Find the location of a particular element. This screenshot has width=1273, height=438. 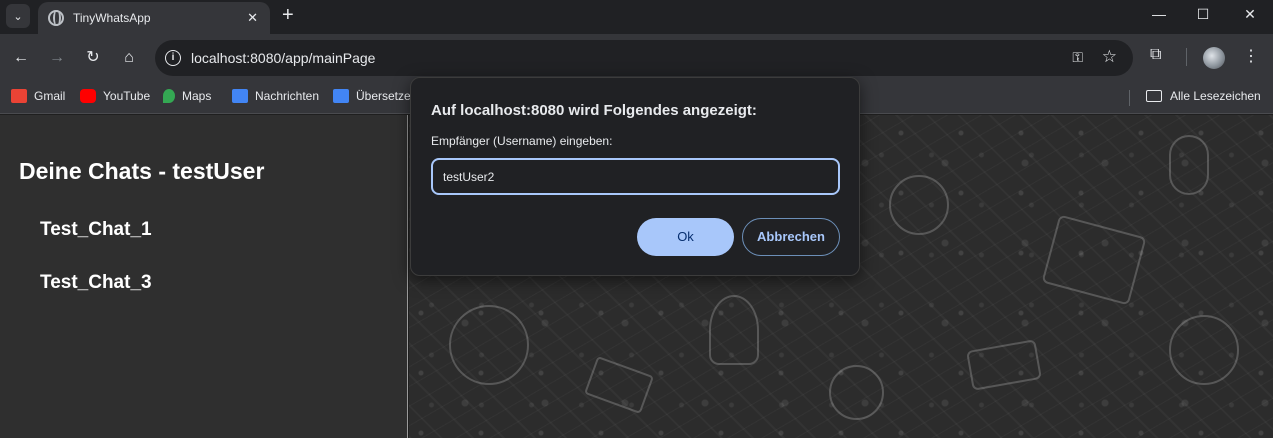

tab-title: TinyWhatsApp is located at coordinates (112, 18).